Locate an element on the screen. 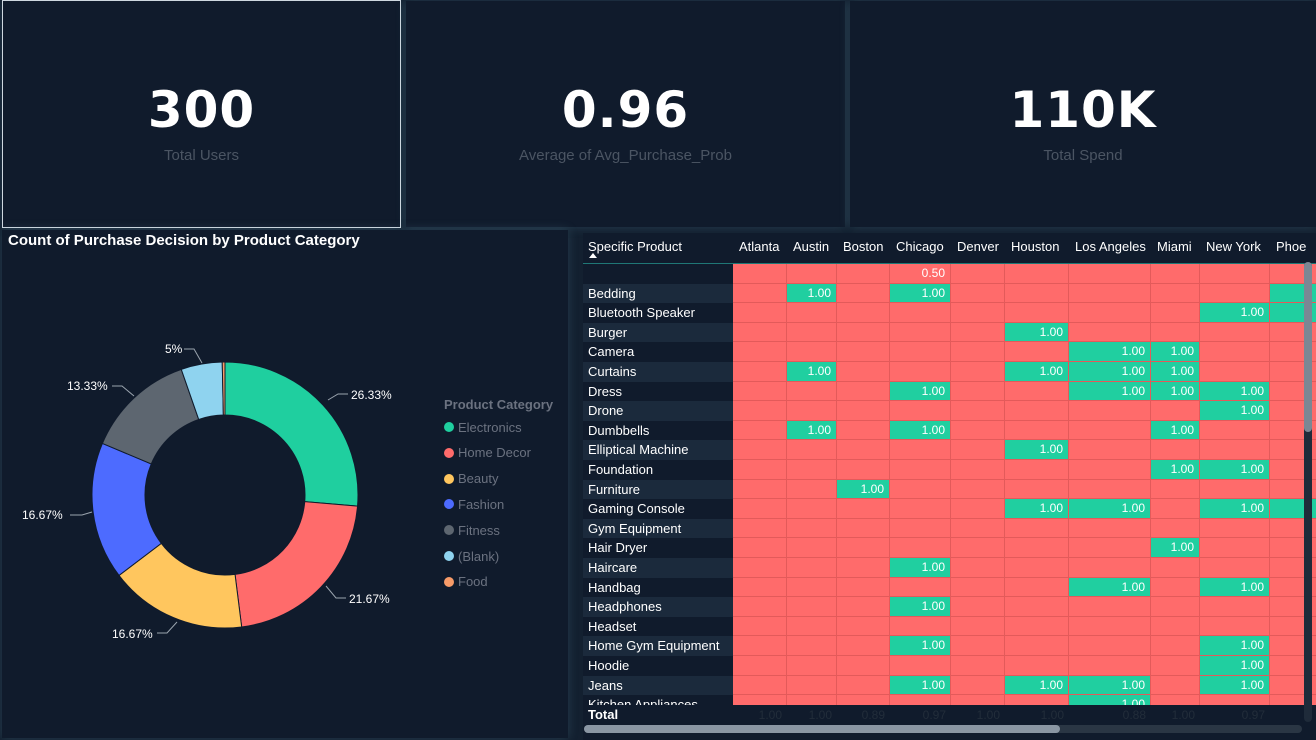 Image resolution: width=1316 pixels, height=740 pixels. donut-slice-electronics is located at coordinates (291, 434).